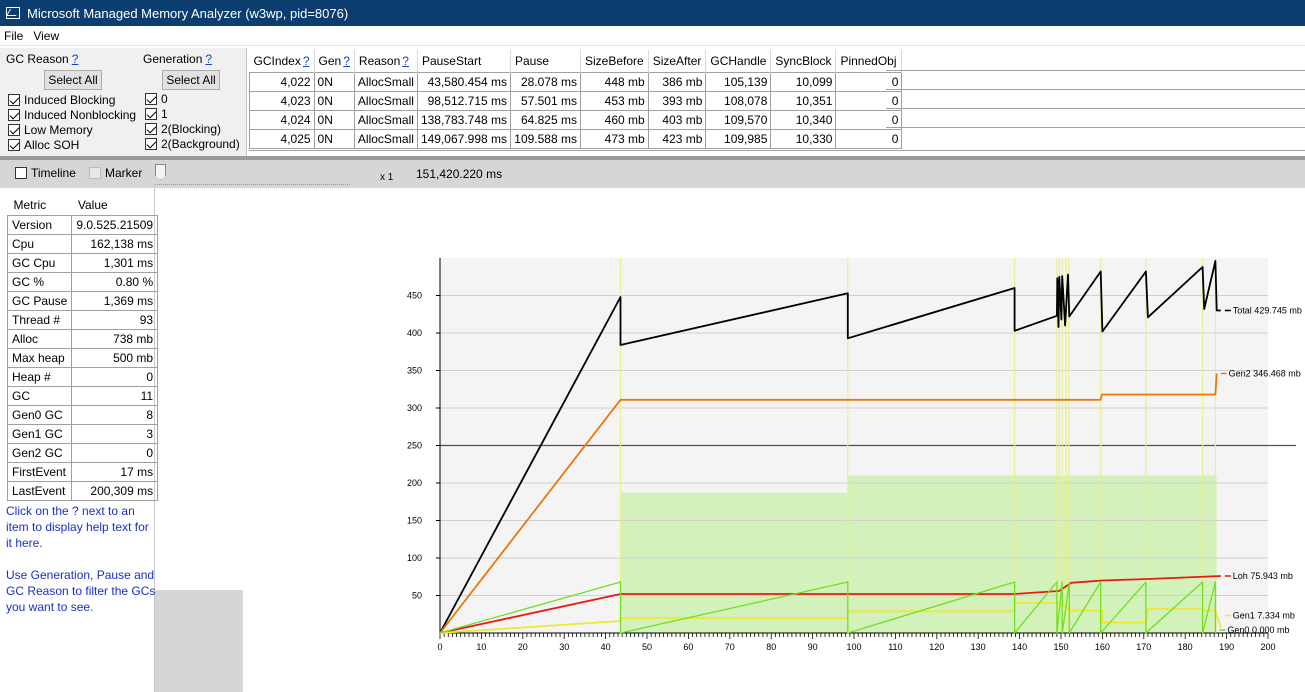 This screenshot has height=692, width=1305. Describe the element at coordinates (14, 99) in the screenshot. I see `checkbox-induced-blocking` at that location.